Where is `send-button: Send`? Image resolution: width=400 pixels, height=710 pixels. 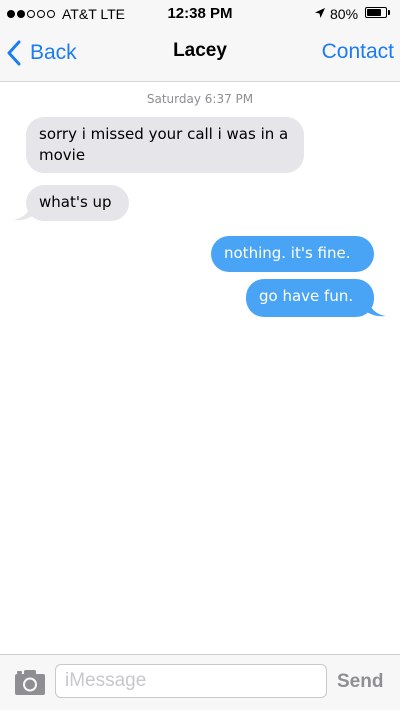 send-button: Send is located at coordinates (360, 682).